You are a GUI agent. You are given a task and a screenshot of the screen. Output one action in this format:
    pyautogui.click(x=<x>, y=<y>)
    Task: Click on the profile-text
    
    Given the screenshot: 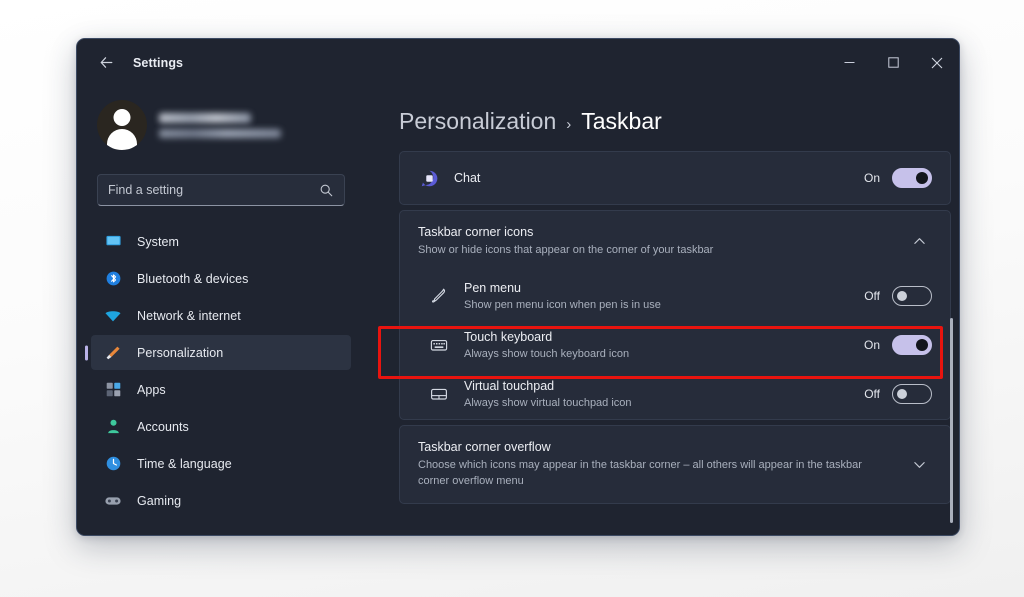 What is the action you would take?
    pyautogui.click(x=220, y=125)
    